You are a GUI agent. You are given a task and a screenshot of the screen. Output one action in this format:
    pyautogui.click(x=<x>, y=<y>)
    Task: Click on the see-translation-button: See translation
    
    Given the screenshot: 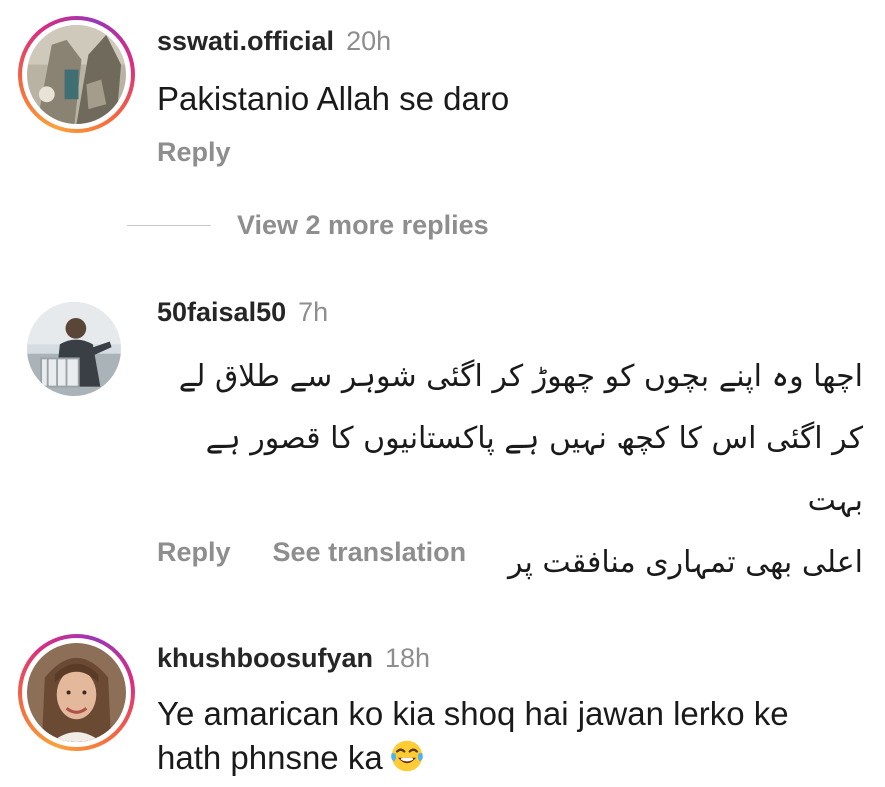 What is the action you would take?
    pyautogui.click(x=370, y=552)
    